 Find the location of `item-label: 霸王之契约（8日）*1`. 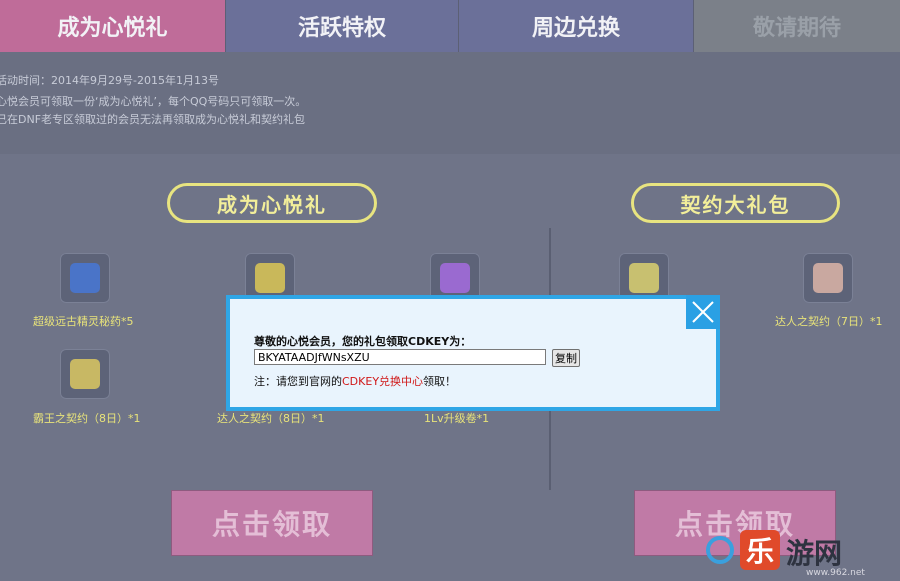

item-label: 霸王之契约（8日）*1 is located at coordinates (87, 418).